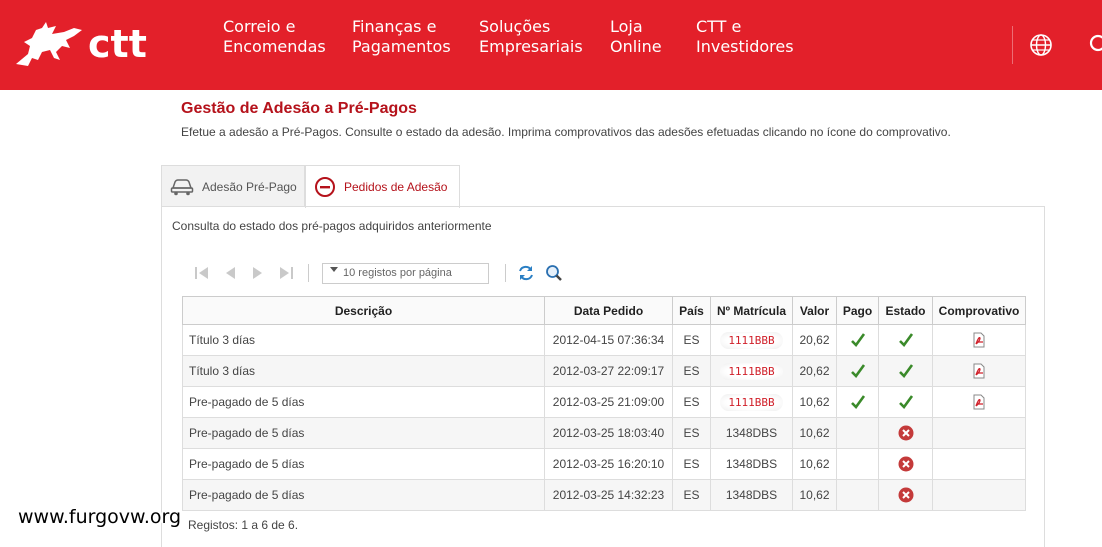 This screenshot has height=547, width=1102. What do you see at coordinates (230, 273) in the screenshot?
I see `previous-page-icon` at bounding box center [230, 273].